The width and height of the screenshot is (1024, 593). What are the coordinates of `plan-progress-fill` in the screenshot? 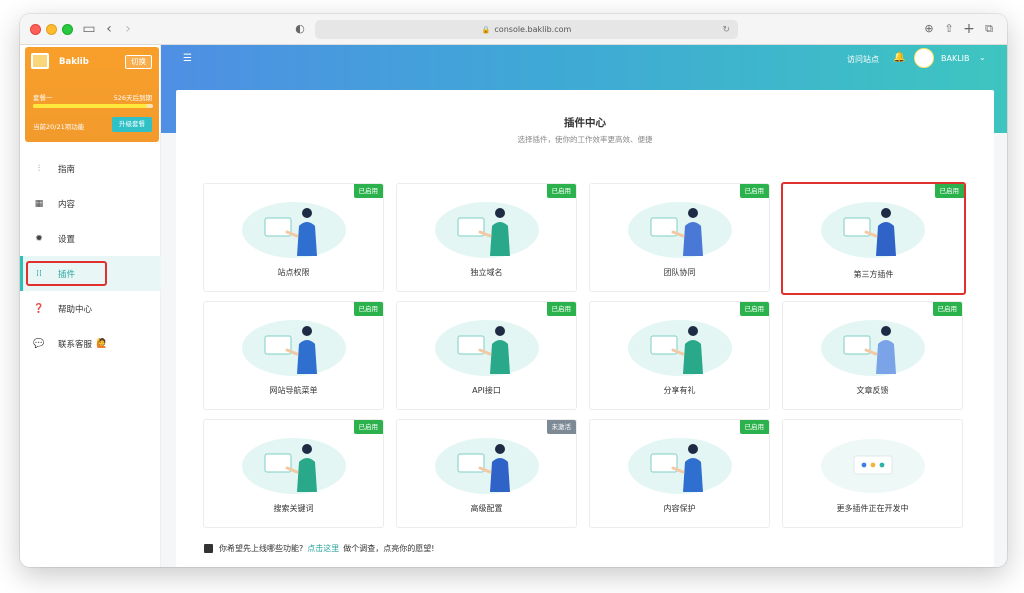 It's located at (90, 106).